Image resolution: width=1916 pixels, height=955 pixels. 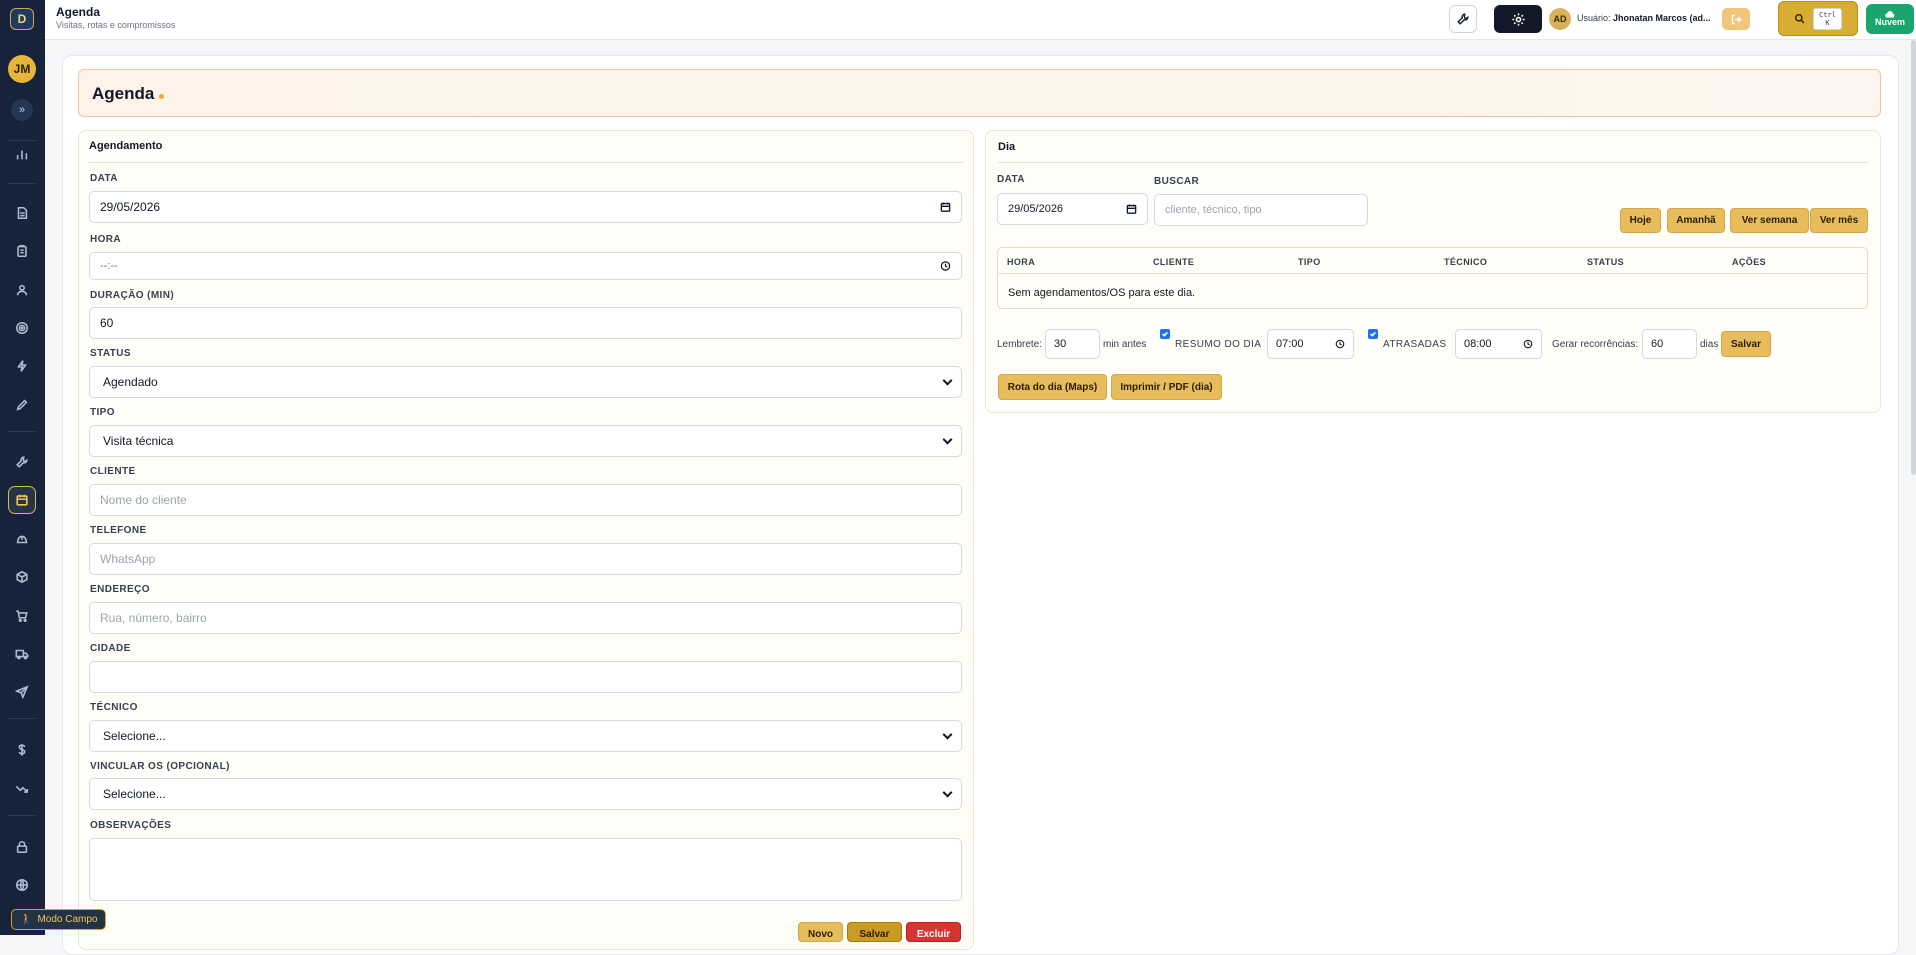 What do you see at coordinates (525, 677) in the screenshot?
I see `cidade-input` at bounding box center [525, 677].